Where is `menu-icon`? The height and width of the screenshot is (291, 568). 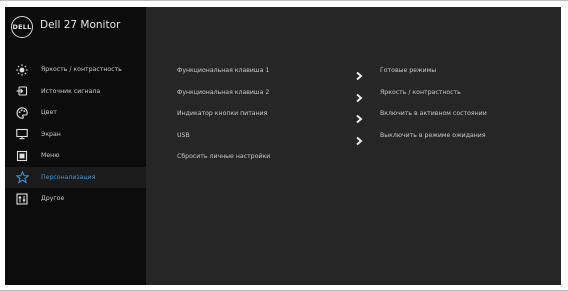 menu-icon is located at coordinates (22, 156).